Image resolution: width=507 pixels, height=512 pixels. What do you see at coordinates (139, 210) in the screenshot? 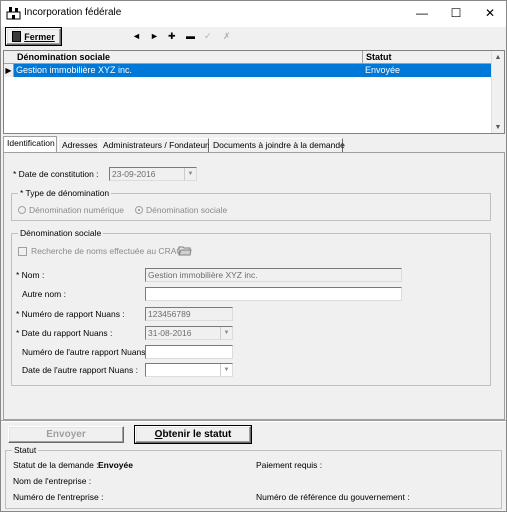
I see `radio-checked-icon` at bounding box center [139, 210].